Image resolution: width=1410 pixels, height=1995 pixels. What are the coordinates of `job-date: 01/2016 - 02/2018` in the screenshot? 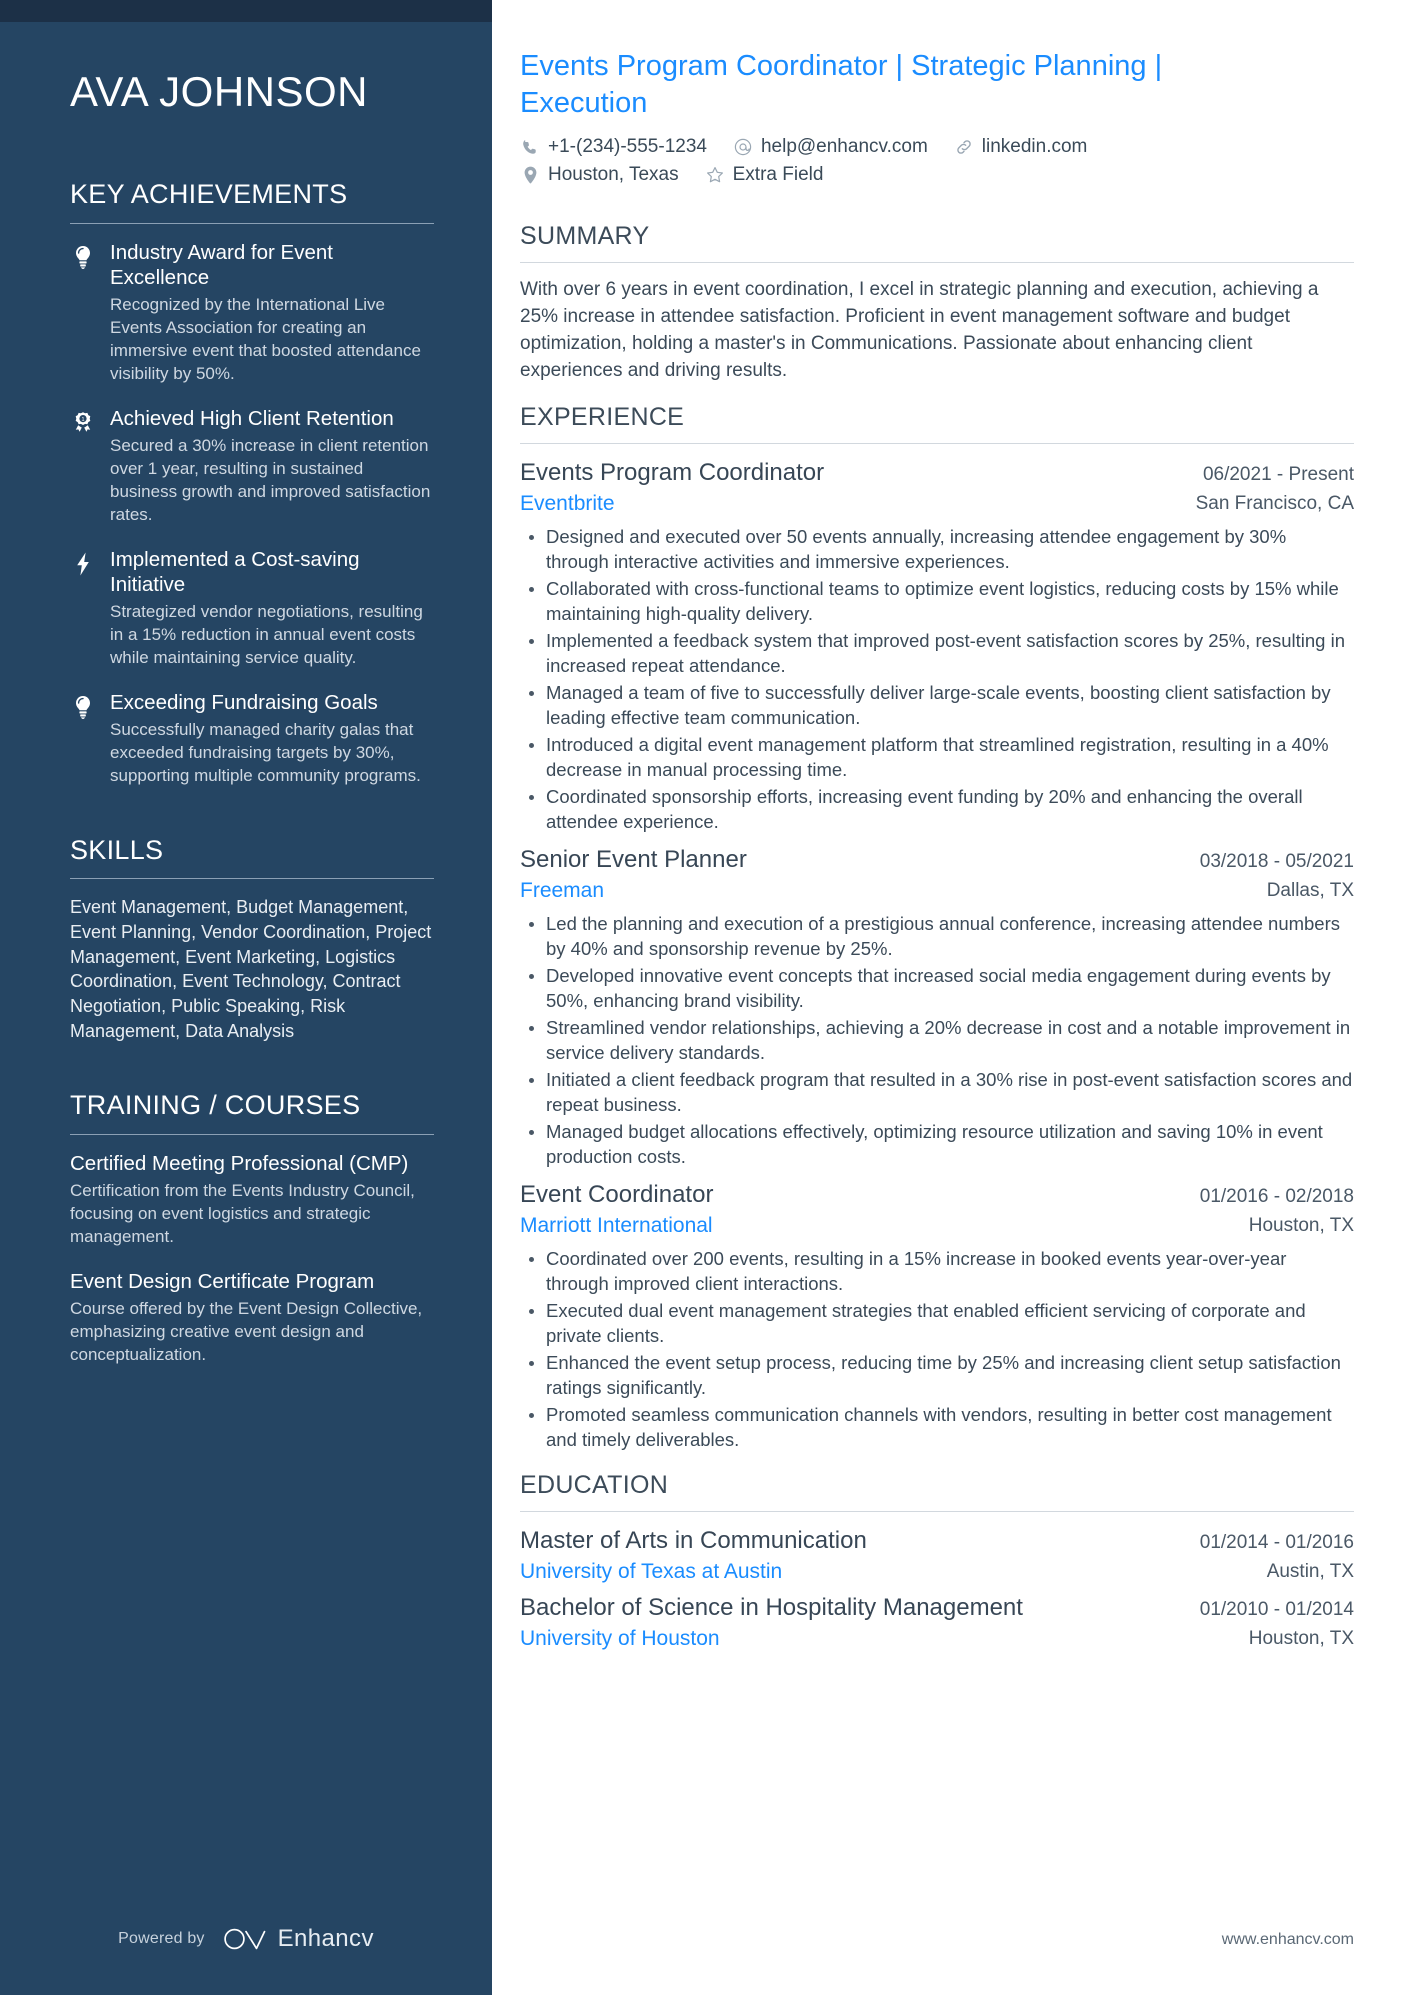 It's located at (1276, 1196).